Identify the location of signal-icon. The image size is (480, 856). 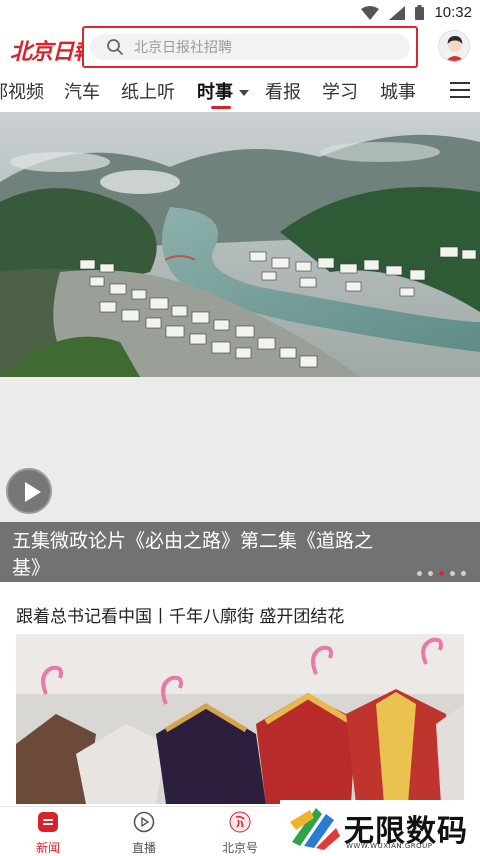
(397, 12).